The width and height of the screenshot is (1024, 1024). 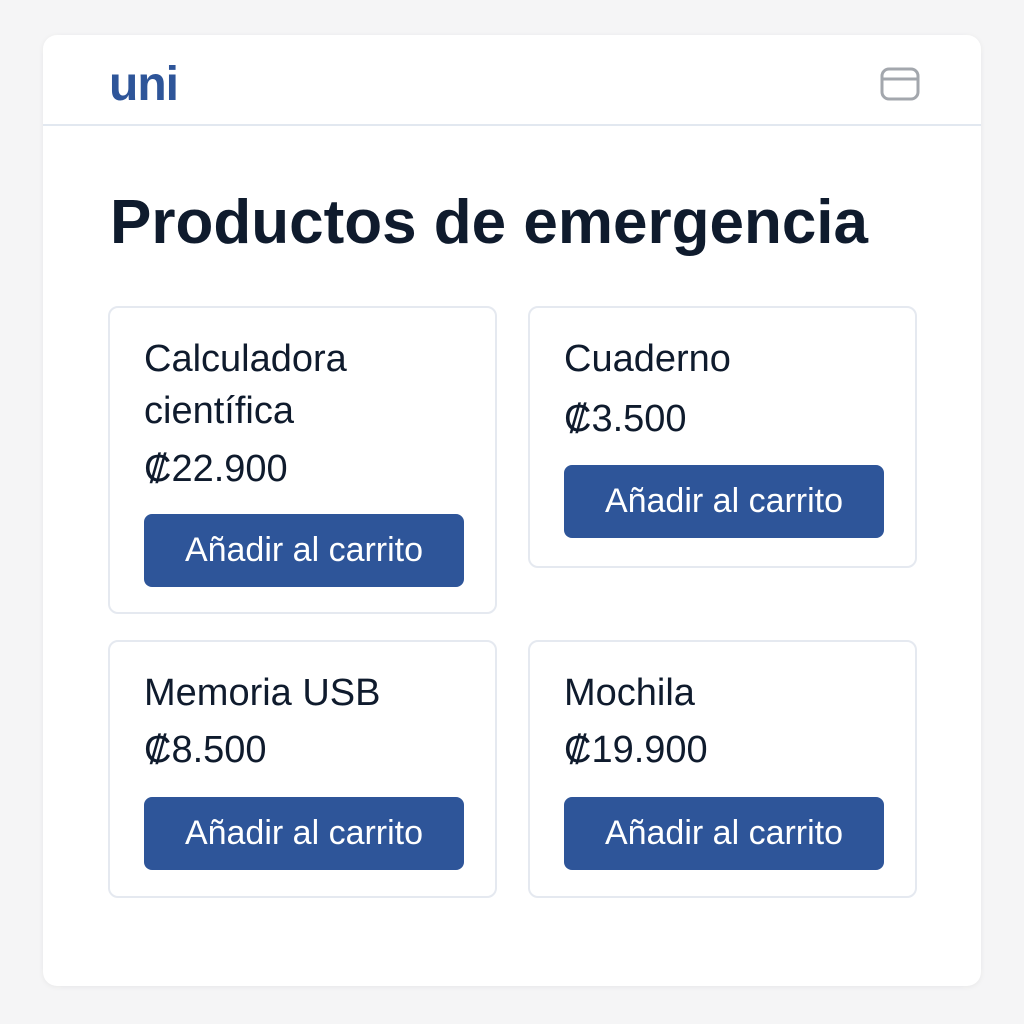 What do you see at coordinates (722, 769) in the screenshot?
I see `product-card: Mochila ₡19.900 Añadir al carrito` at bounding box center [722, 769].